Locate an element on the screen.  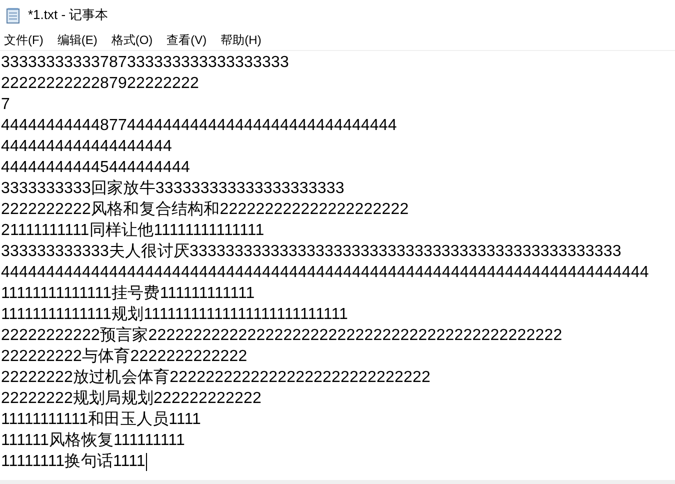
text-line: 444444444444444444444444444444444444444444444444444444444444444444444444 is located at coordinates (325, 273).